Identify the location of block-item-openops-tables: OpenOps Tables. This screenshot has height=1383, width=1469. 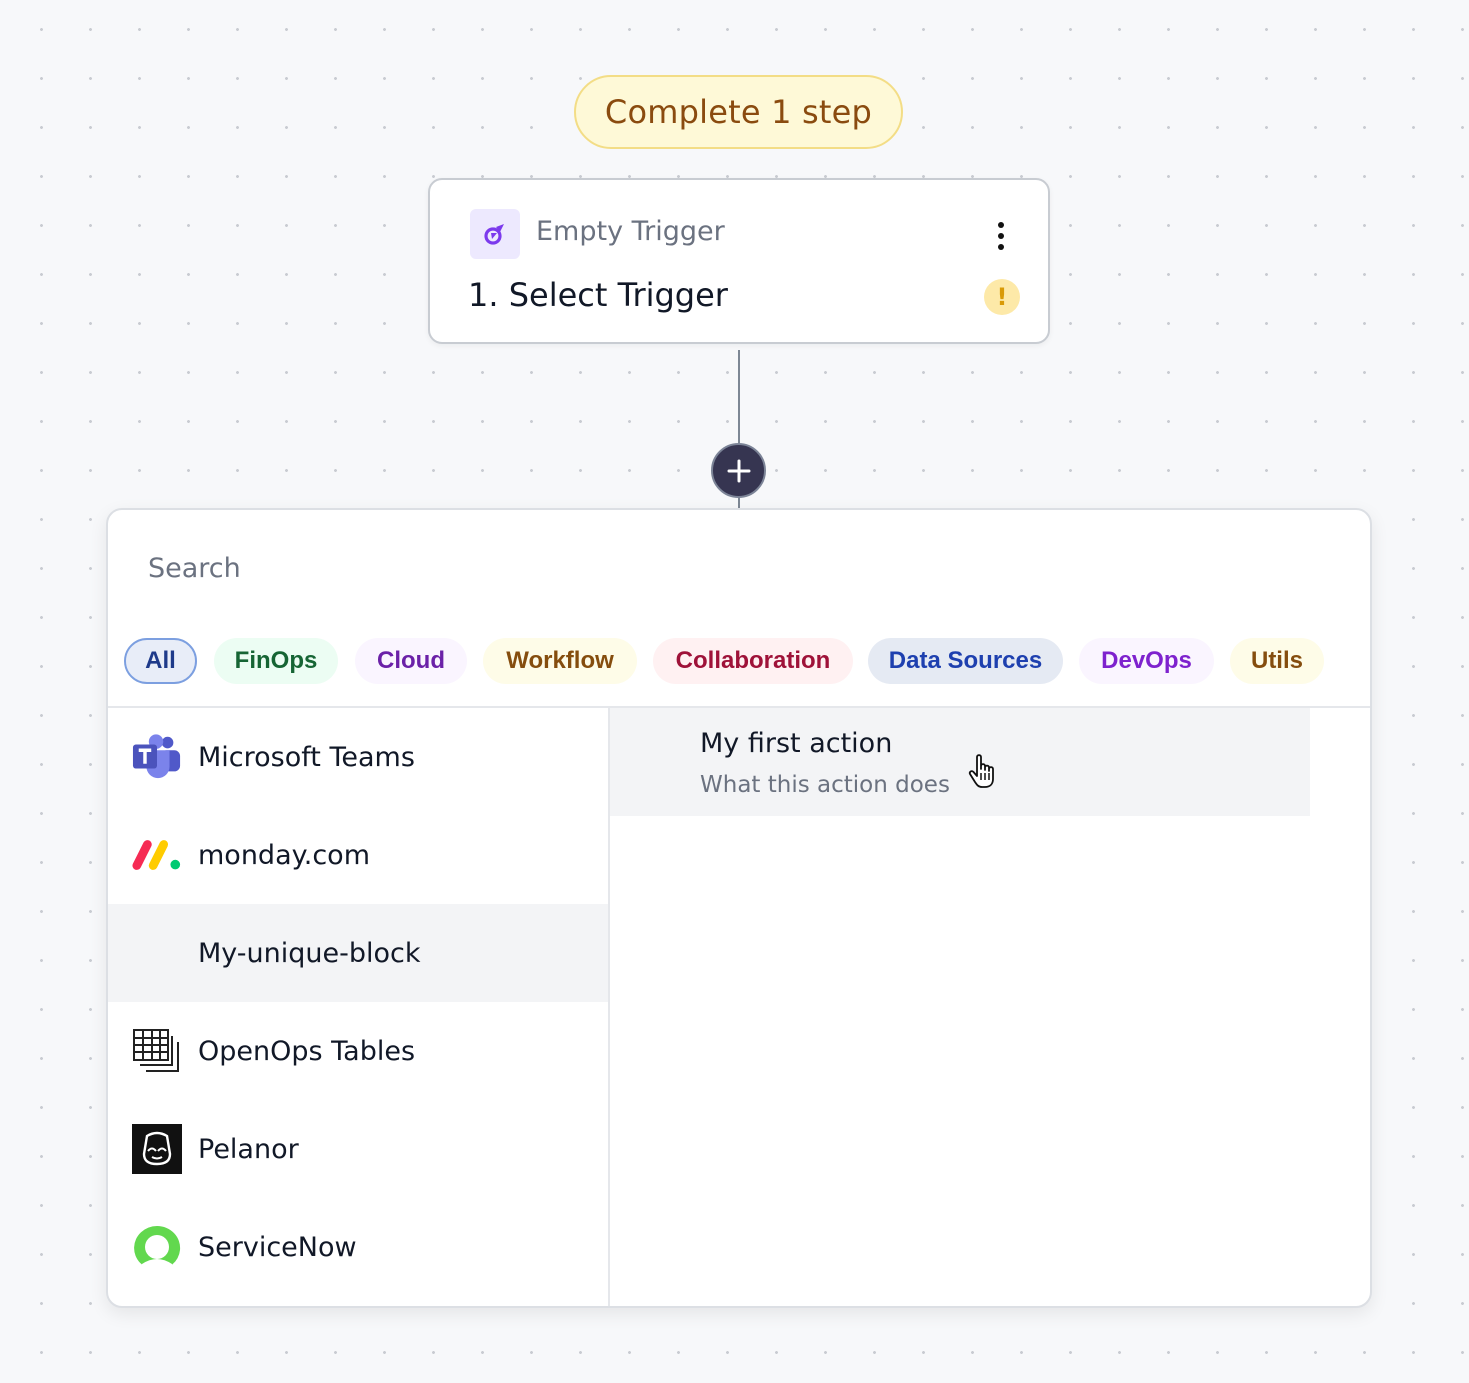
(358, 1051).